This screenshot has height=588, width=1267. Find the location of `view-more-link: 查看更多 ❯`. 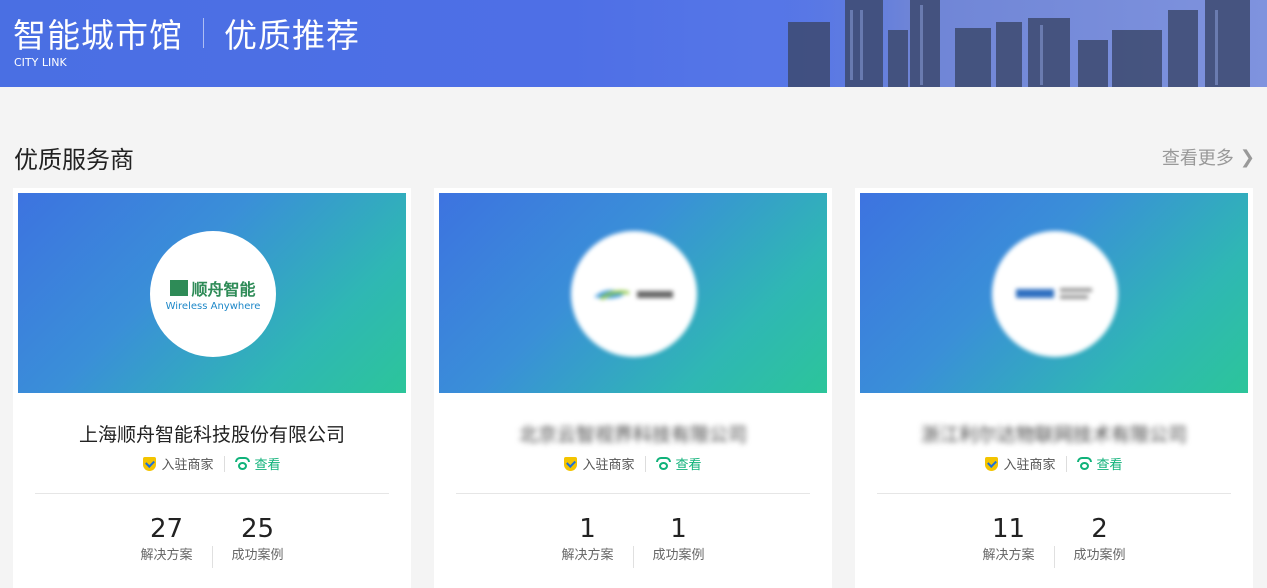

view-more-link: 查看更多 ❯ is located at coordinates (1208, 157).